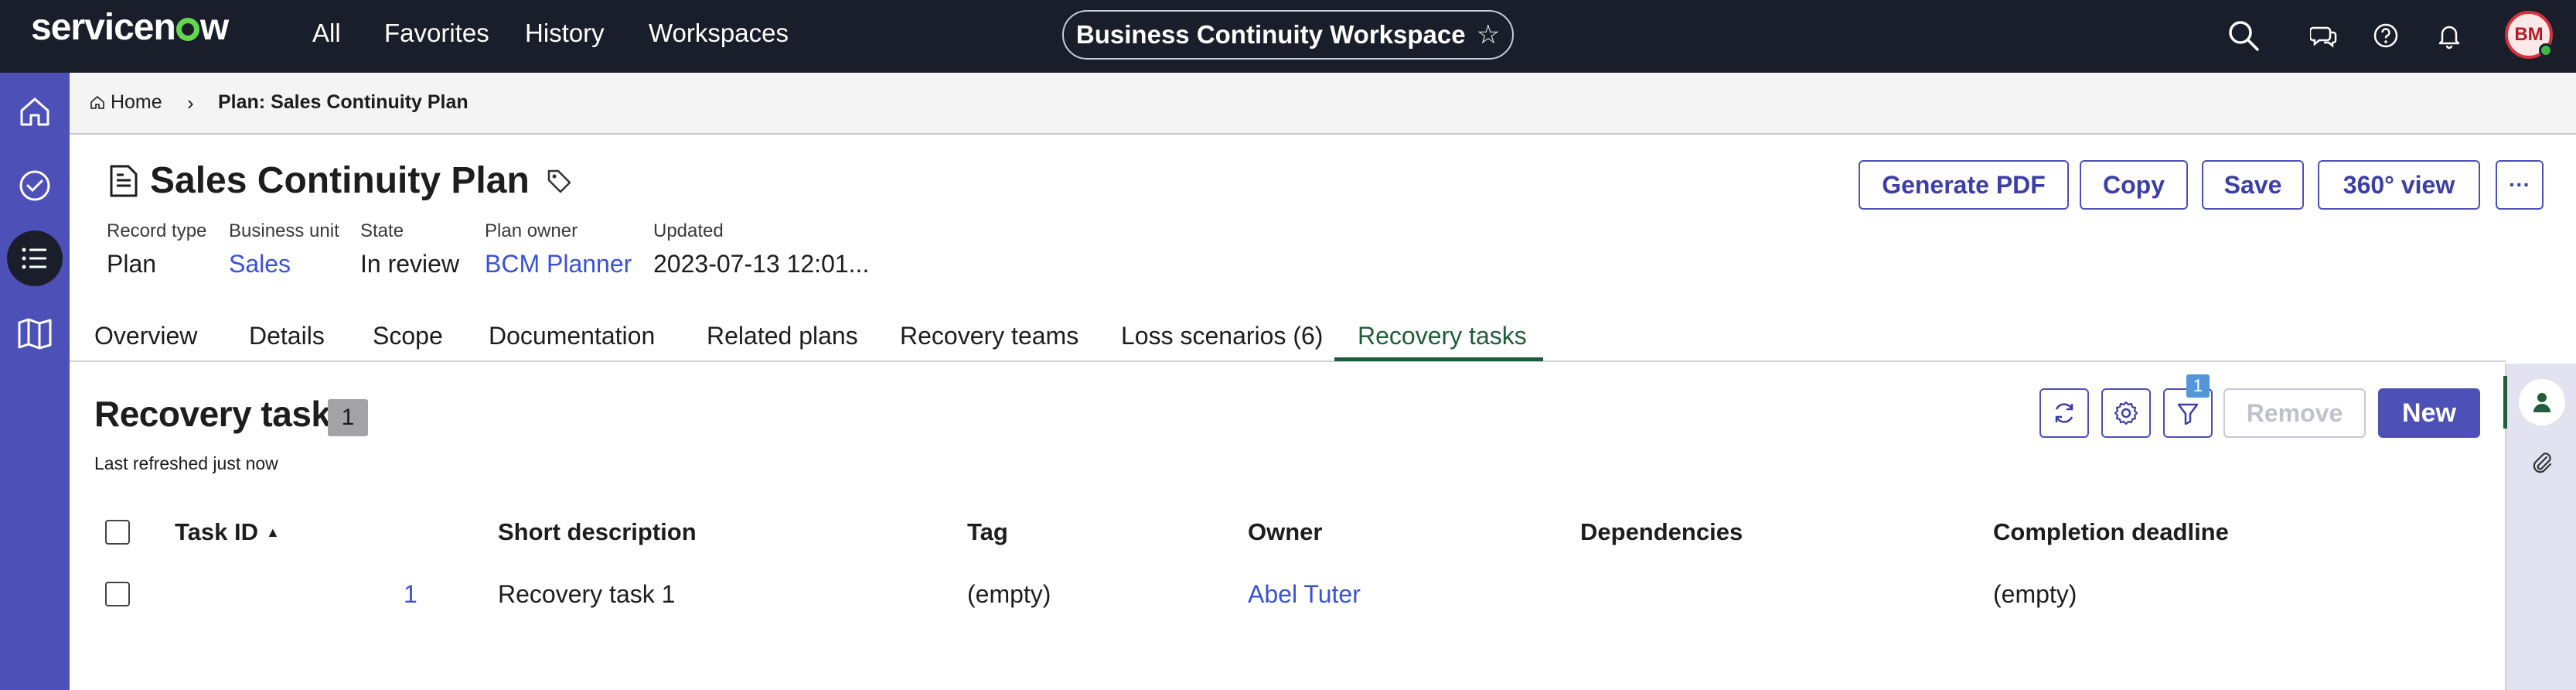 This screenshot has width=2576, height=690. I want to click on record-title-row: Sales Continuity Plan, so click(340, 180).